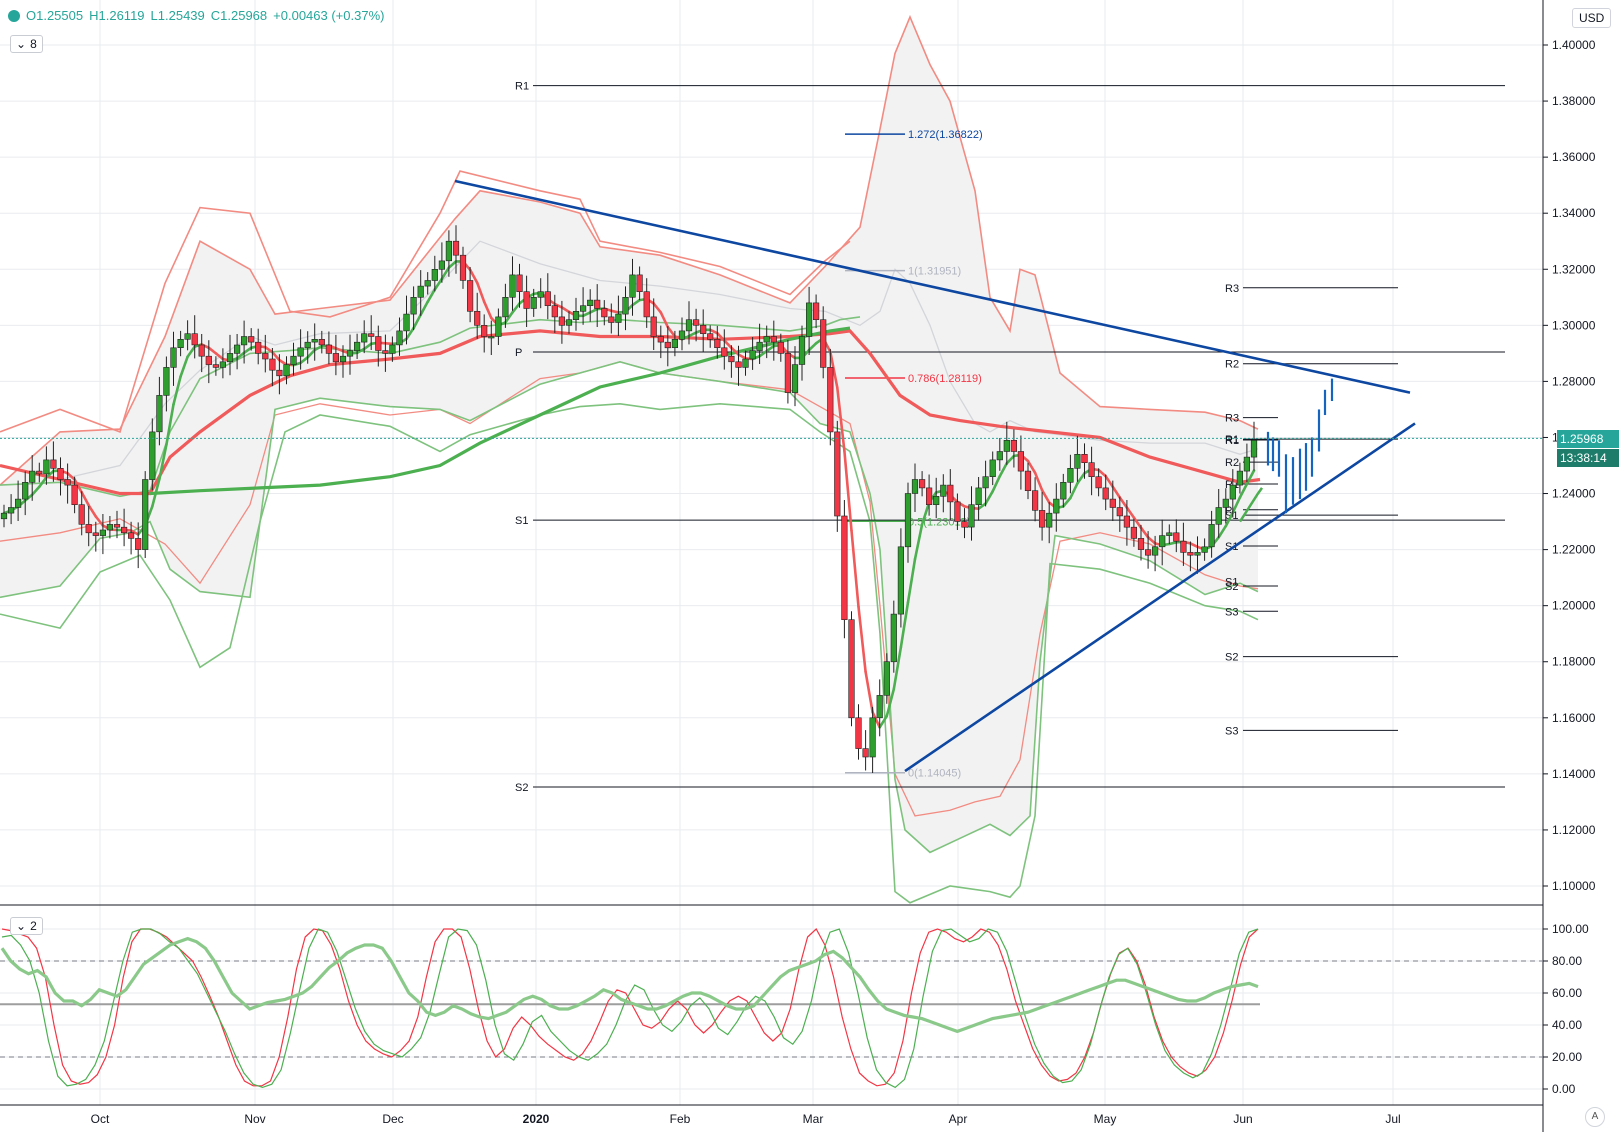 The height and width of the screenshot is (1132, 1623). Describe the element at coordinates (33, 926) in the screenshot. I see `indicator-count: 2` at that location.